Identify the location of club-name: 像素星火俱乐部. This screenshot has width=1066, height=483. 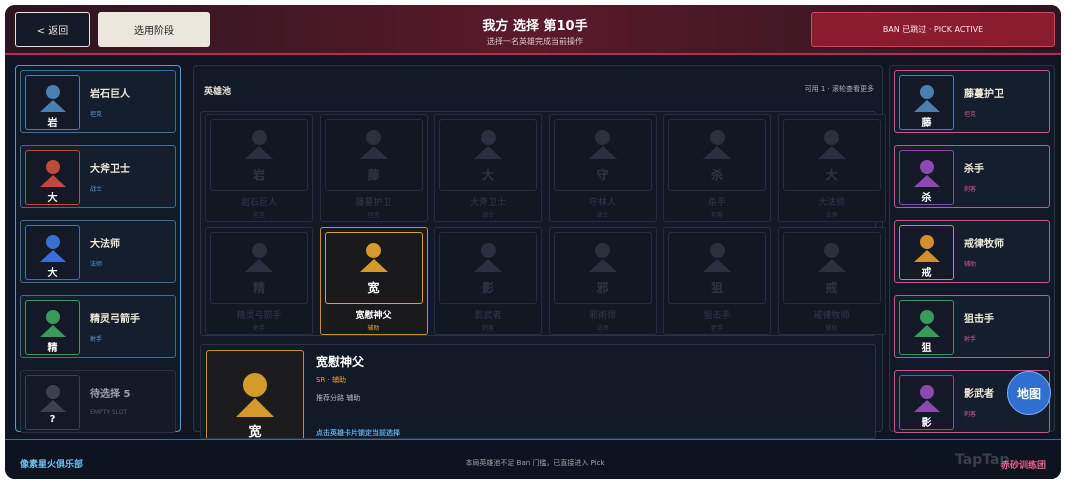
(52, 465).